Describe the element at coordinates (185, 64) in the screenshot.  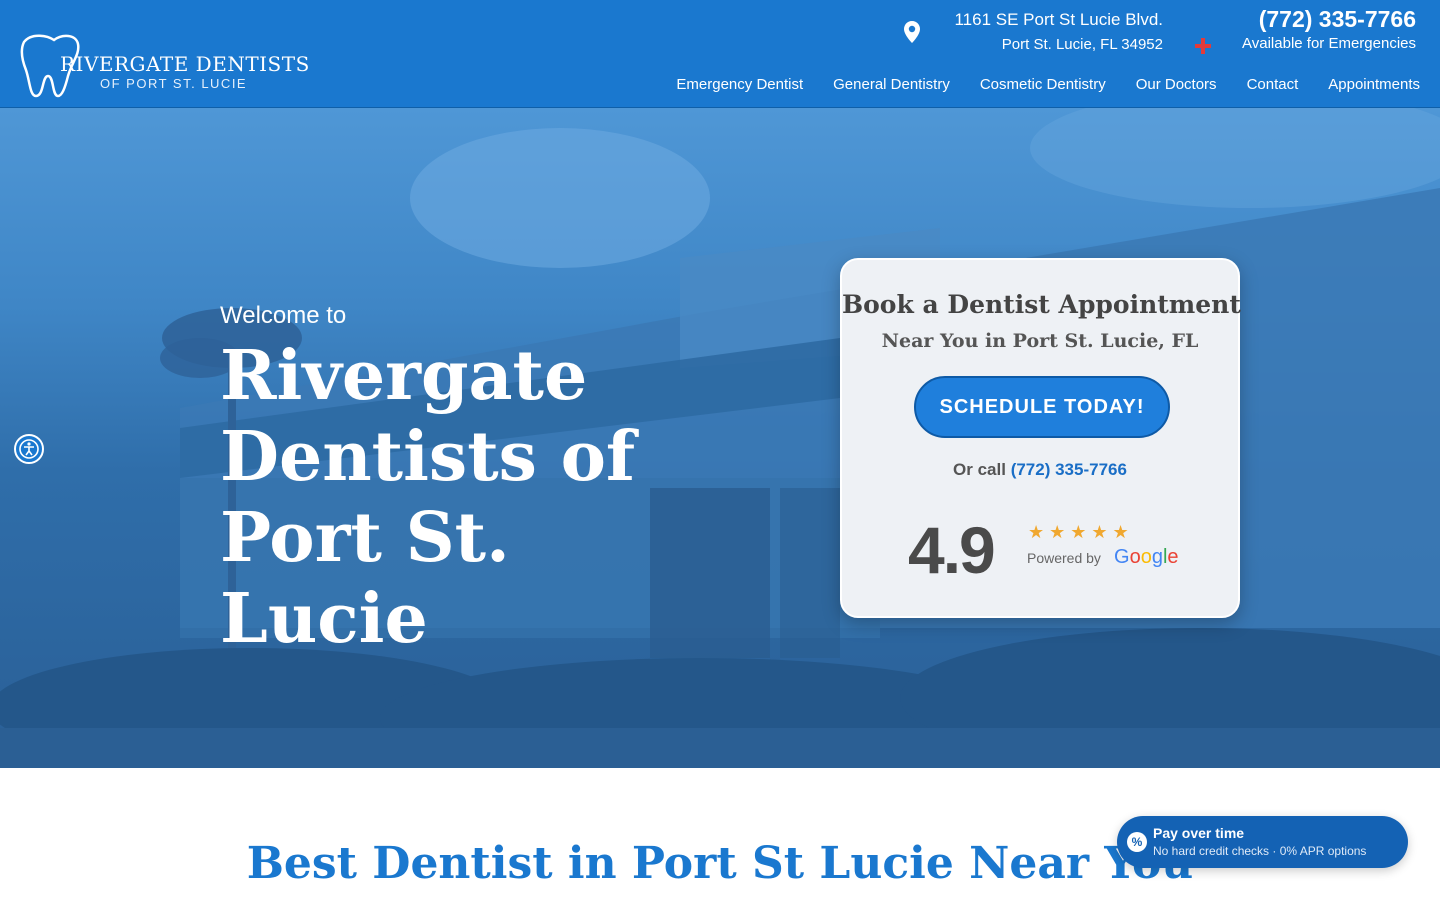
I see `brand-name: RIVERGATE DENTISTS` at that location.